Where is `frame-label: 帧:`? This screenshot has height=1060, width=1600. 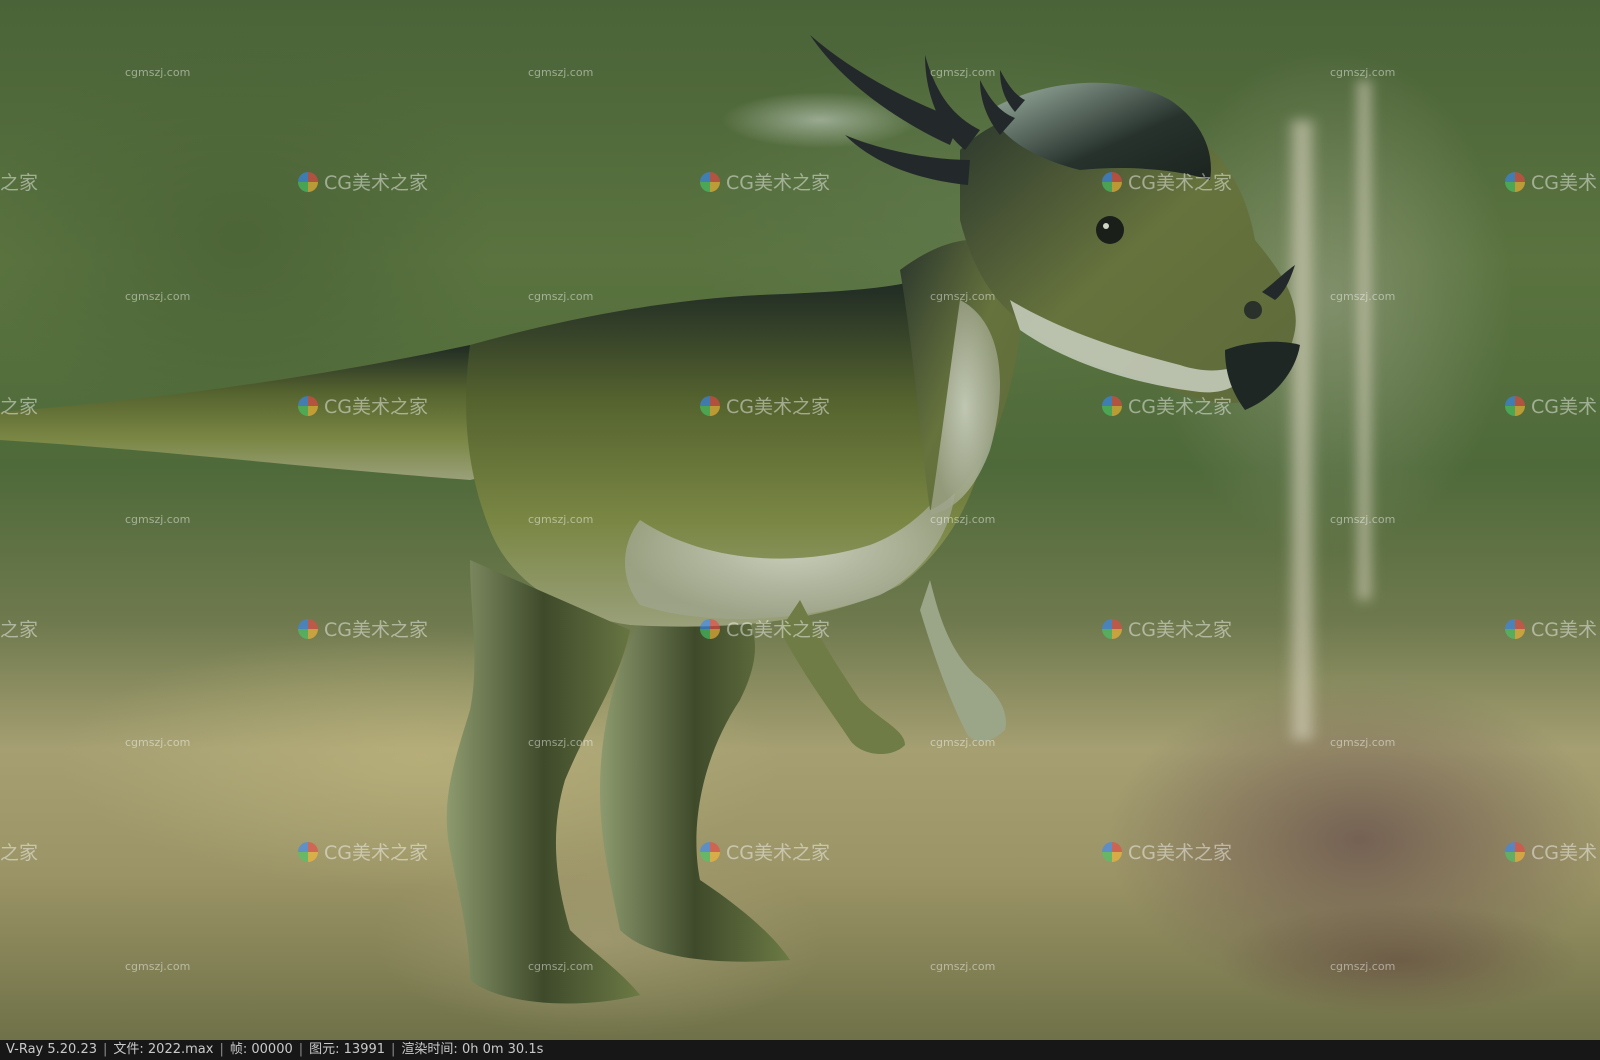
frame-label: 帧: is located at coordinates (238, 1049).